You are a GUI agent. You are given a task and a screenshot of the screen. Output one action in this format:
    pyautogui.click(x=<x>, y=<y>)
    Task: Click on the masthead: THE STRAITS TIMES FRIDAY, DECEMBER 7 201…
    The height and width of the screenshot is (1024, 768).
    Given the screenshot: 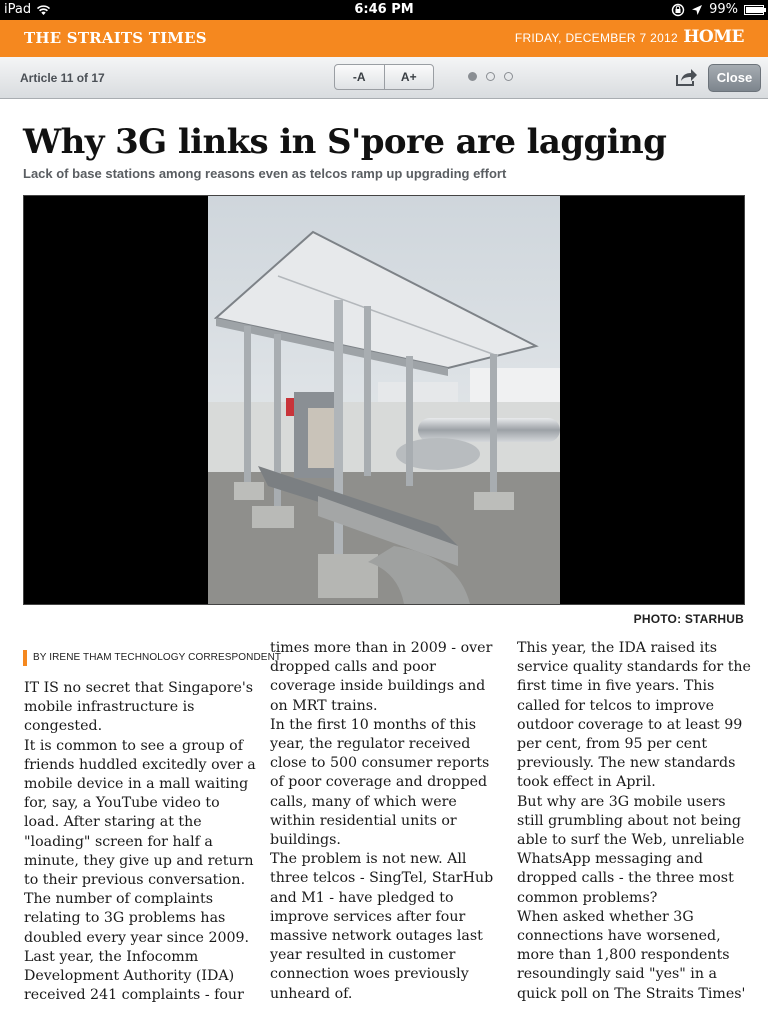 What is the action you would take?
    pyautogui.click(x=384, y=38)
    